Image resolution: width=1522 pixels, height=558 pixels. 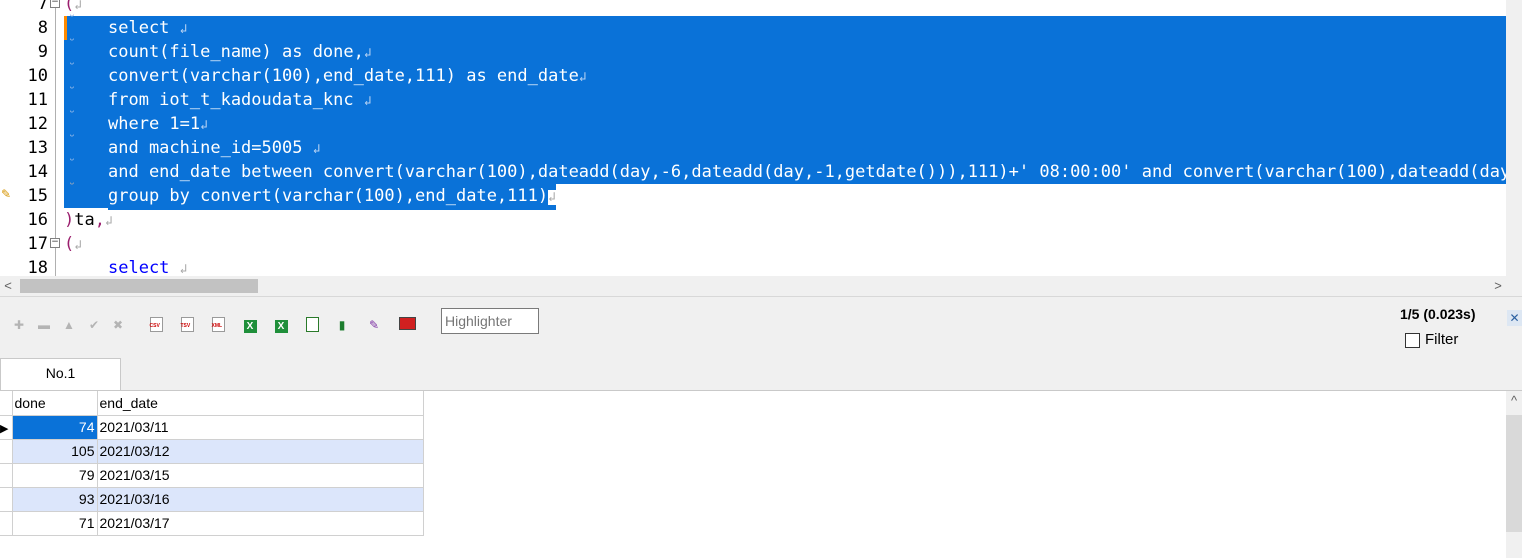 What do you see at coordinates (785, 220) in the screenshot?
I see `code-line: )ta,↲` at bounding box center [785, 220].